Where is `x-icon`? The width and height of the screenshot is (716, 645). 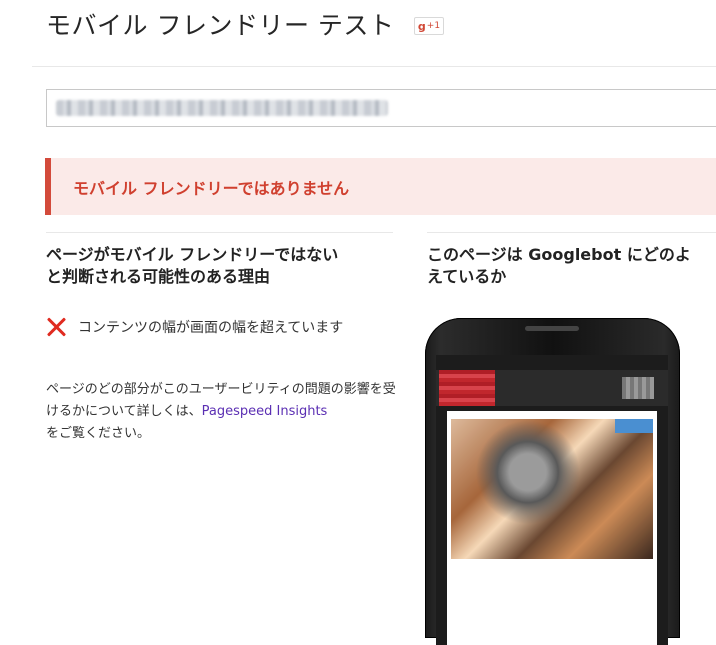
x-icon is located at coordinates (57, 327).